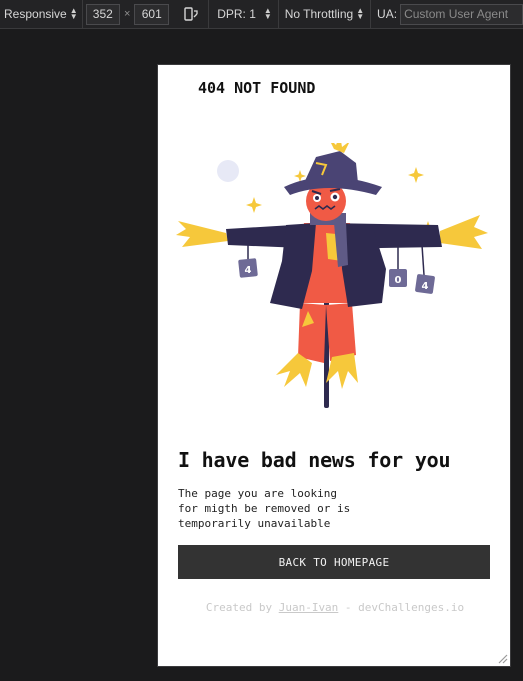 The height and width of the screenshot is (681, 523). What do you see at coordinates (331, 167) in the screenshot?
I see `hat-crown` at bounding box center [331, 167].